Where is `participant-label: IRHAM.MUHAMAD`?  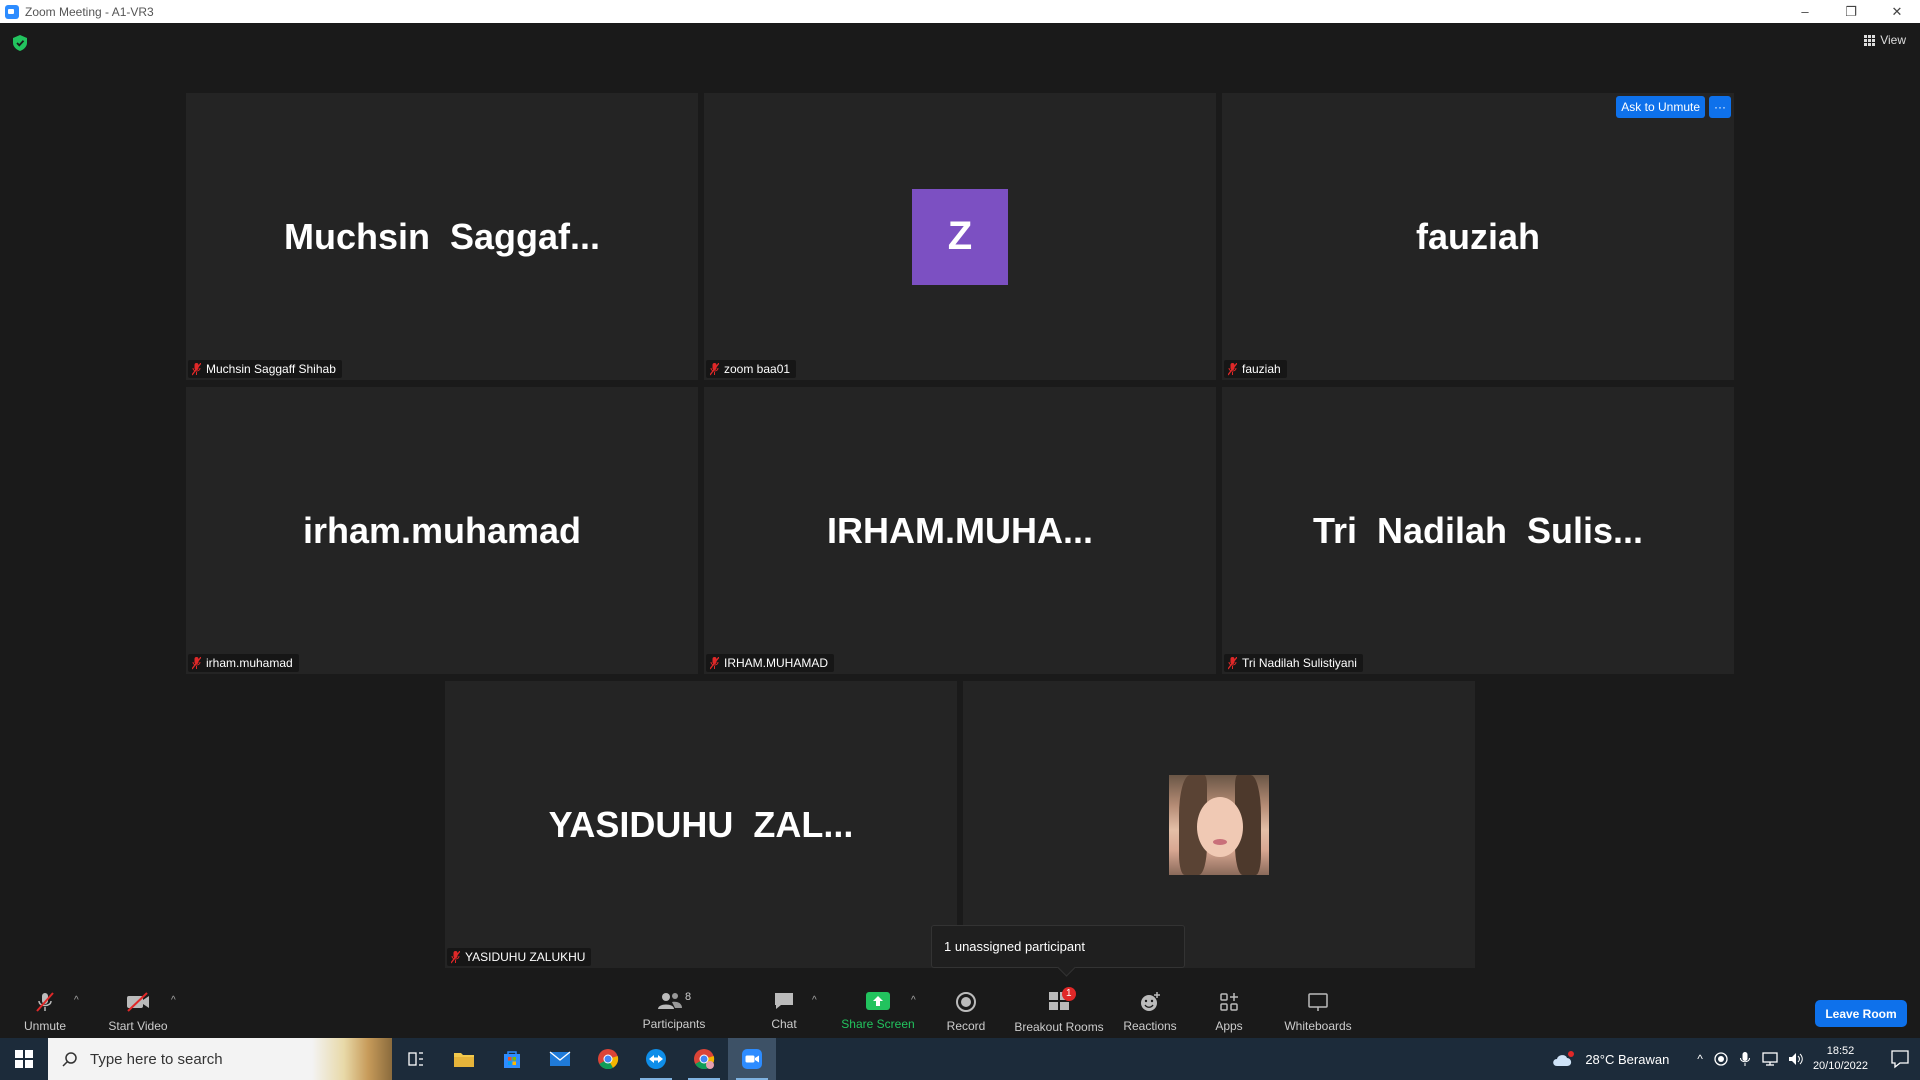
participant-label: IRHAM.MUHAMAD is located at coordinates (770, 663).